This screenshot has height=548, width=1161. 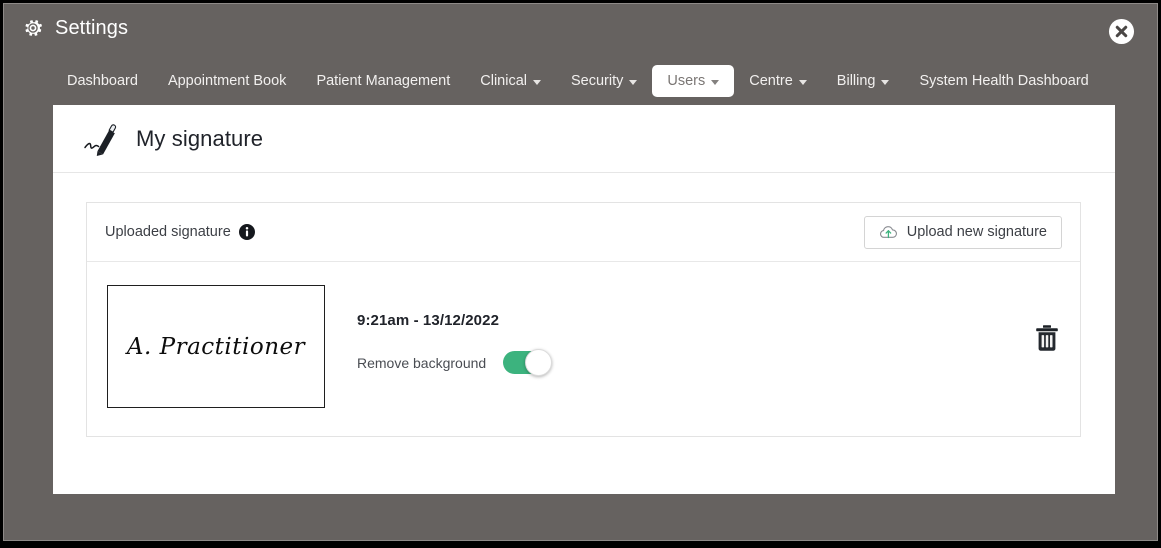 I want to click on trash-icon, so click(x=1047, y=338).